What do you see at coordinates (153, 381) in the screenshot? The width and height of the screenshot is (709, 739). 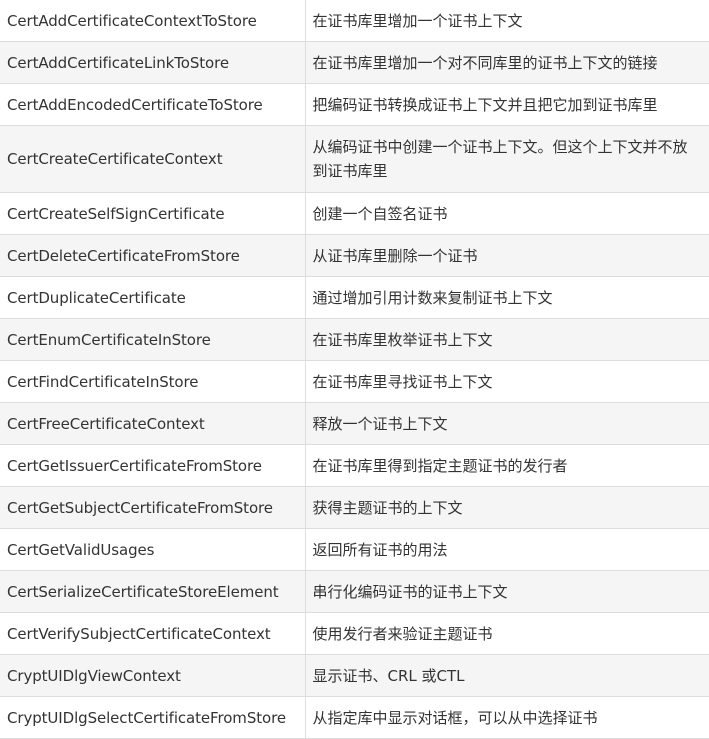 I see `function-name-cell: CertFindCertificateInStore` at bounding box center [153, 381].